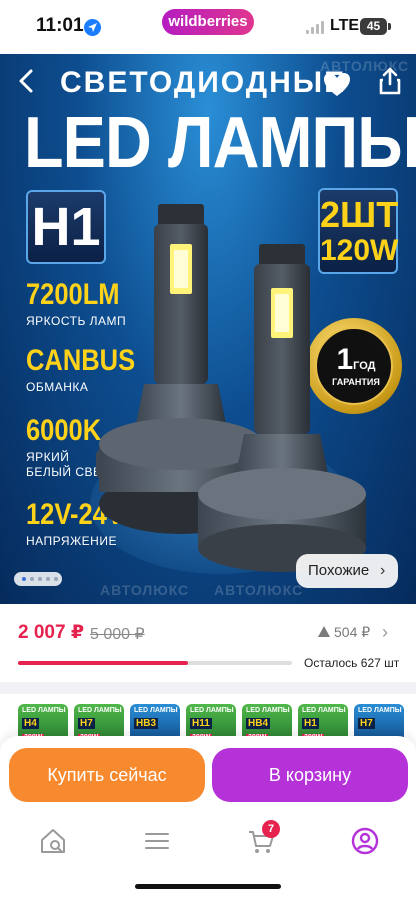 This screenshot has height=900, width=416. Describe the element at coordinates (316, 27) in the screenshot. I see `signal-icon` at that location.